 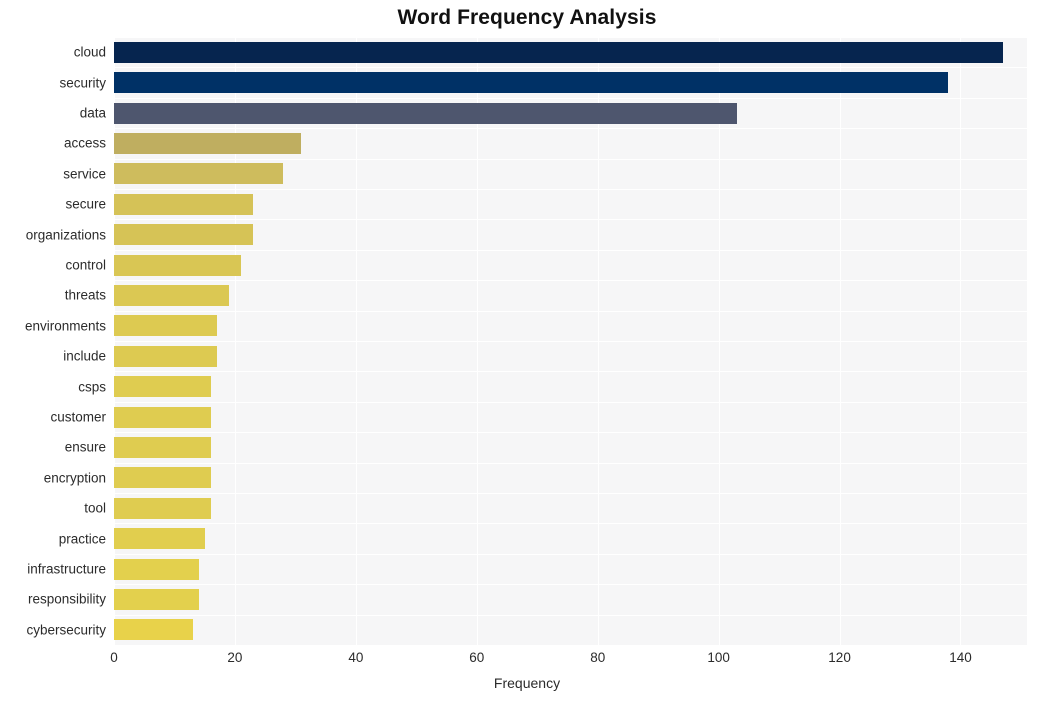 I want to click on y-tick-label-control: control, so click(x=85, y=265).